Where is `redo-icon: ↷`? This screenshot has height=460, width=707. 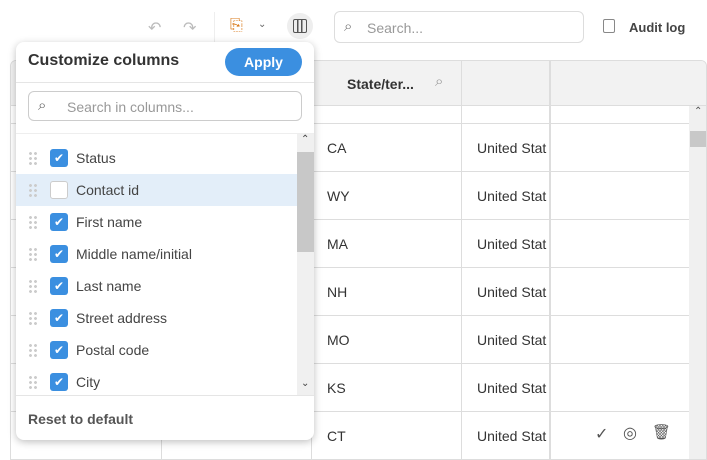
redo-icon: ↷ is located at coordinates (189, 28).